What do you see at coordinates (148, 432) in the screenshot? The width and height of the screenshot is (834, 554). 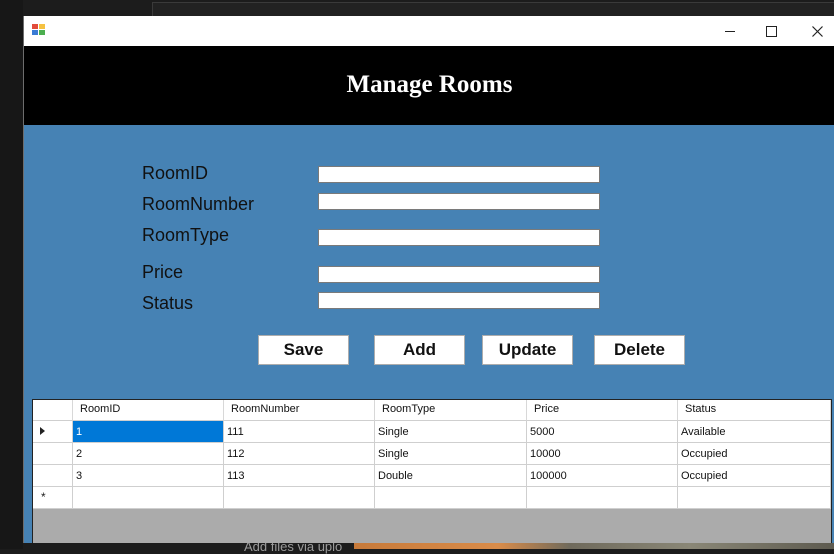 I see `grid-cell: 1` at bounding box center [148, 432].